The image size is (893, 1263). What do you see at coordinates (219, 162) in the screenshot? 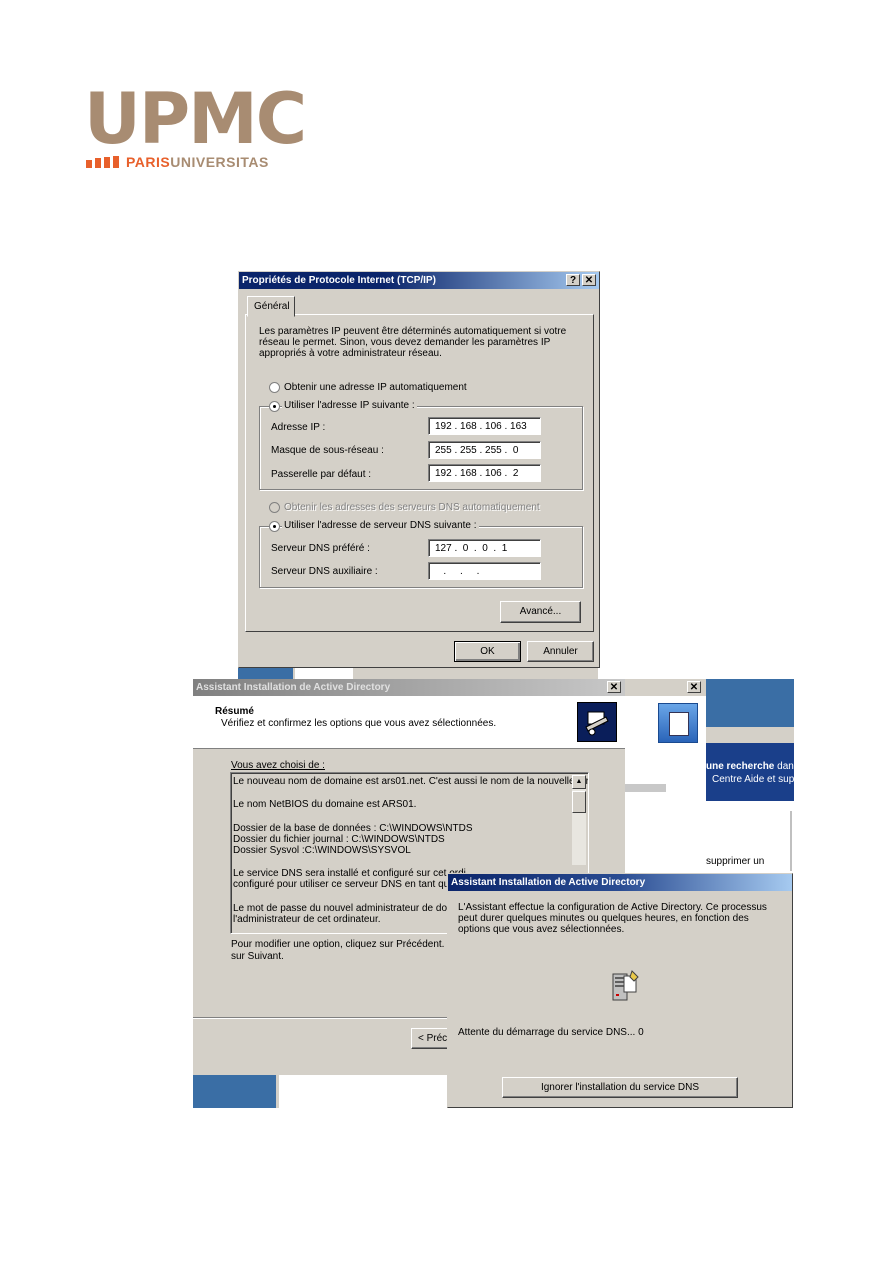
I see `logo-universitas: UNIVERSITAS` at bounding box center [219, 162].